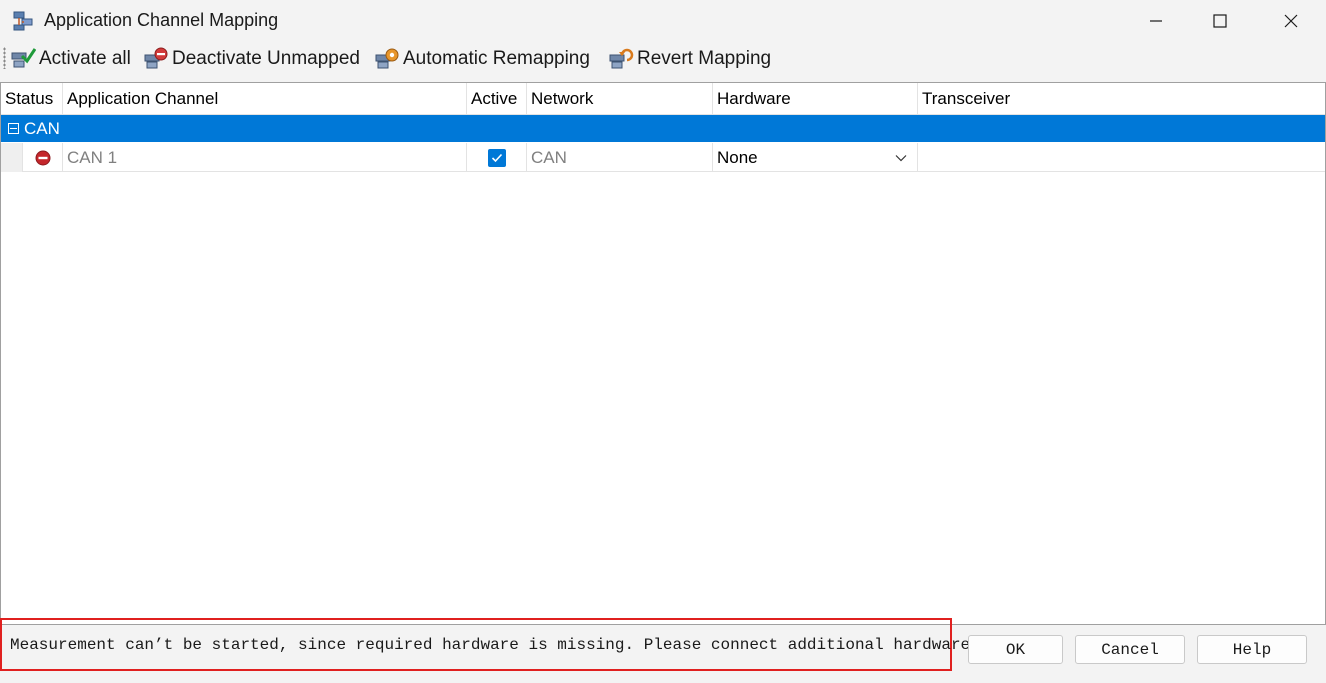 The height and width of the screenshot is (683, 1326). I want to click on column-header-application-channel: Application Channel, so click(265, 99).